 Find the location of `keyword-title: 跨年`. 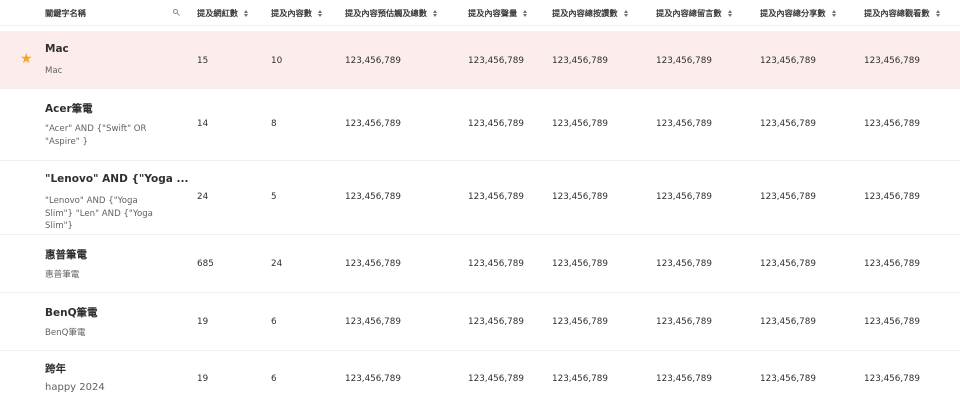

keyword-title: 跨年 is located at coordinates (55, 369).